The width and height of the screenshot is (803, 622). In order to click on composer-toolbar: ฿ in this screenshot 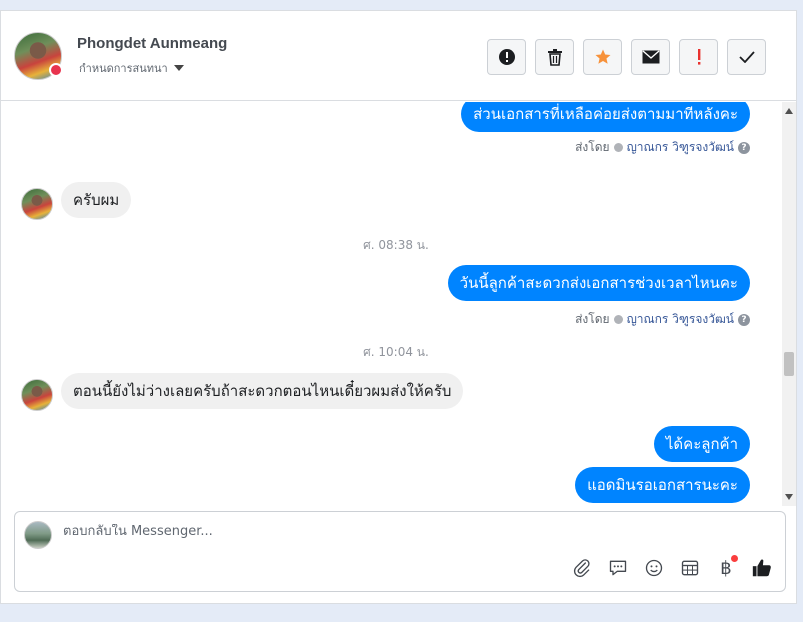, I will do `click(672, 568)`.